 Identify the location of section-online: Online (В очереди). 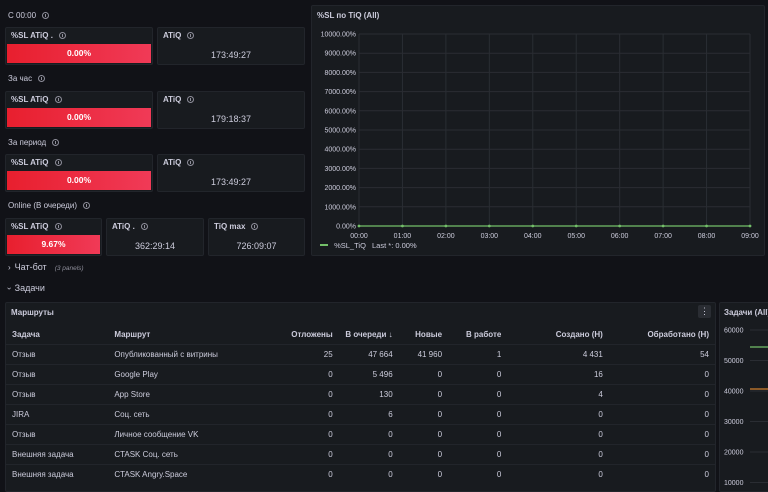
(49, 205).